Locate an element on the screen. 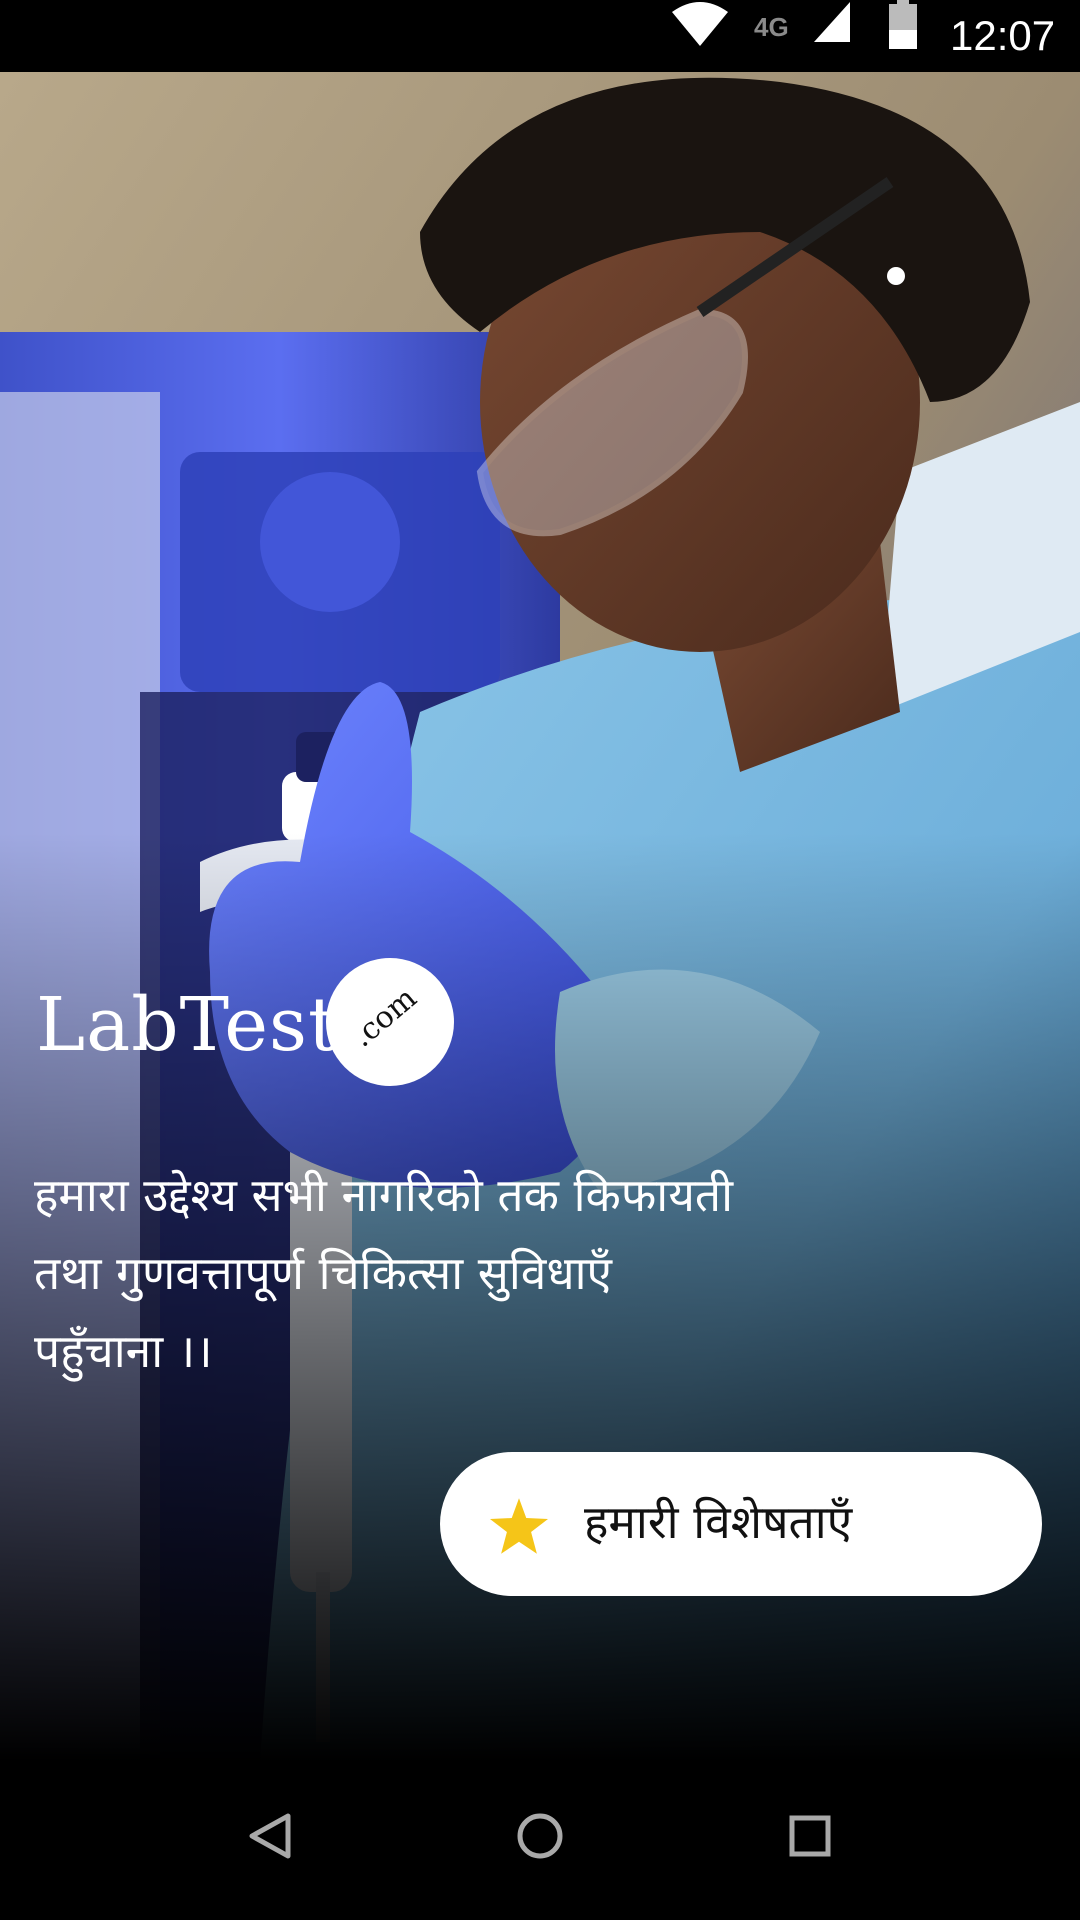  star-icon is located at coordinates (519, 1526).